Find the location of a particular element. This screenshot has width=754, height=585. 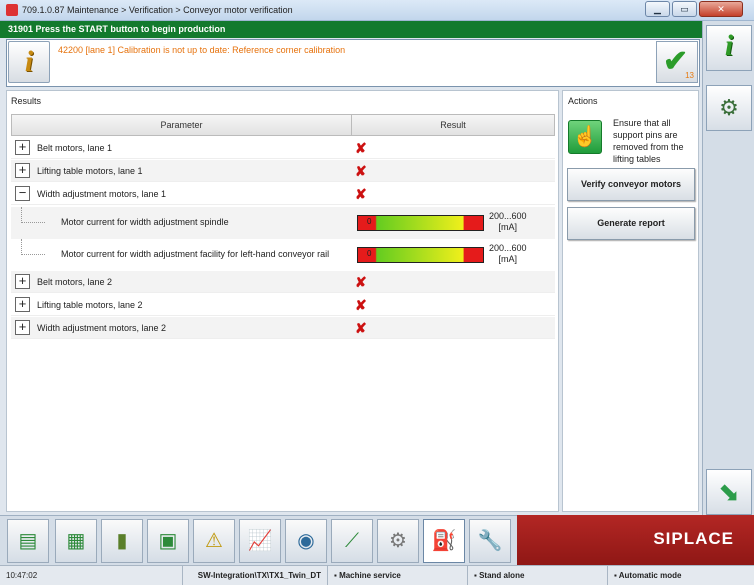

minimize-icon: ▁ is located at coordinates (657, 9).